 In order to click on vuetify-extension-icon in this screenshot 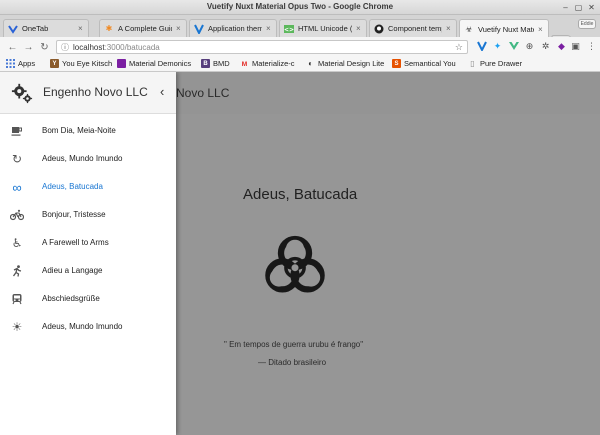, I will do `click(481, 47)`.